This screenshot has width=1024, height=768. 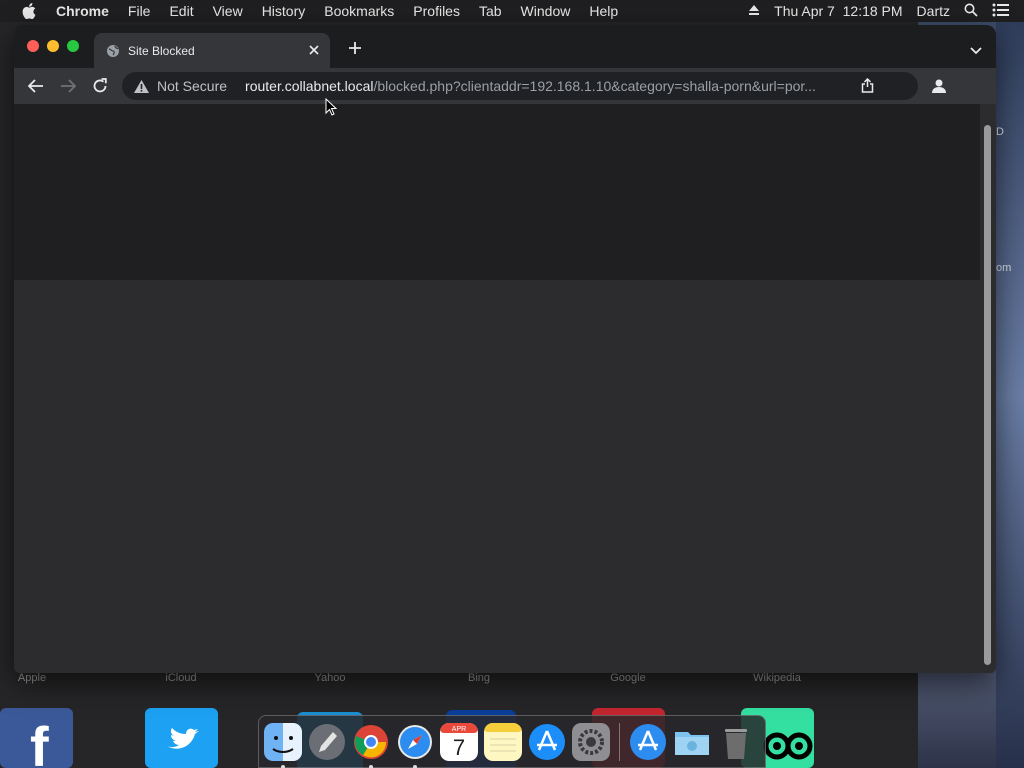 I want to click on menu-bookmarks: Bookmarks, so click(x=359, y=11).